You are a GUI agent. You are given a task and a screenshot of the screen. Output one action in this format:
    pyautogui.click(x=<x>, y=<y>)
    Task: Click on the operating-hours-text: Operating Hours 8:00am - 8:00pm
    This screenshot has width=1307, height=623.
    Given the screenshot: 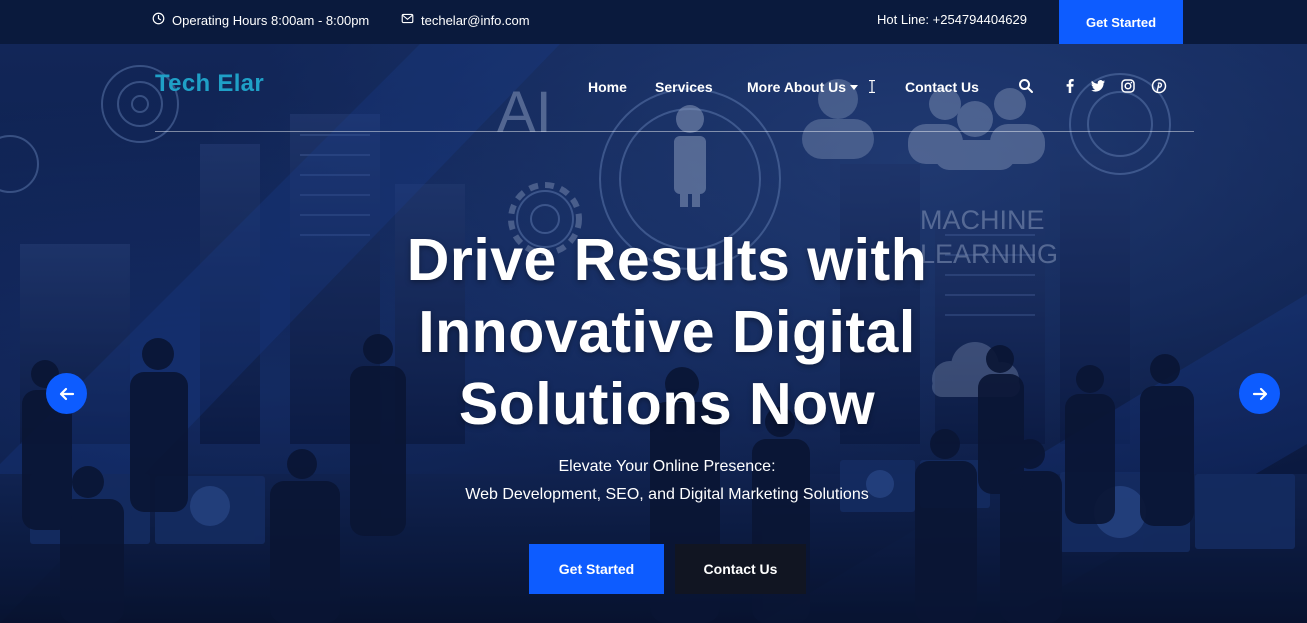 What is the action you would take?
    pyautogui.click(x=271, y=20)
    